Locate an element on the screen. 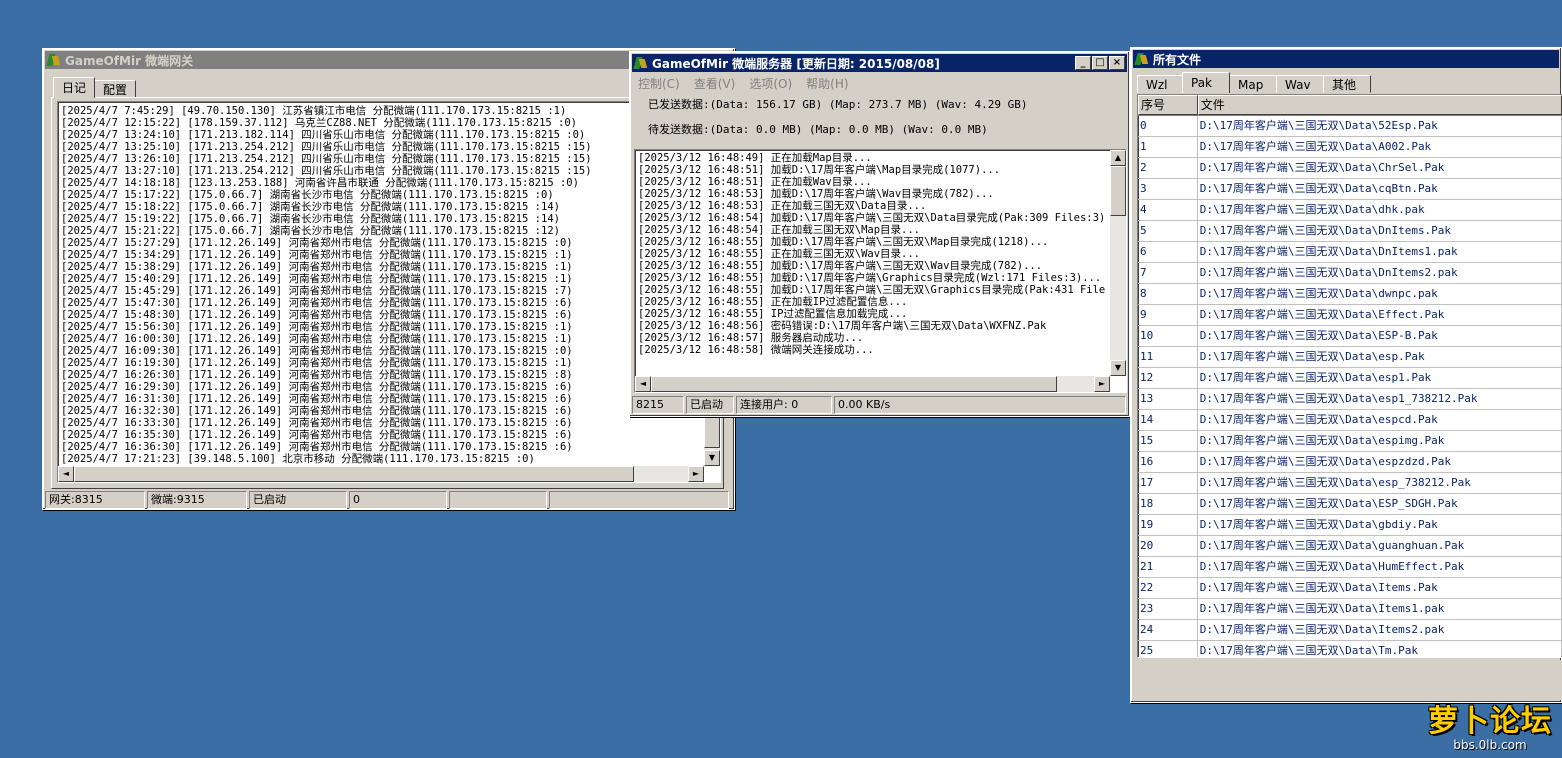 The width and height of the screenshot is (1562, 758). minimize-icon: _ is located at coordinates (1083, 63).